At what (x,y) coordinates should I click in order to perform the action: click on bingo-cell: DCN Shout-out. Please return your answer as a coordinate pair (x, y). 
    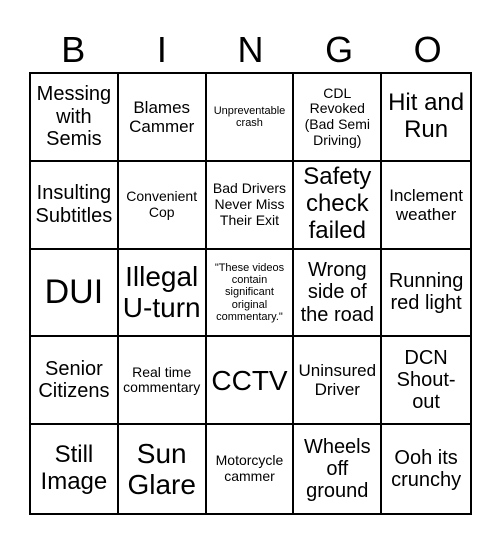
    Looking at the image, I should click on (426, 381).